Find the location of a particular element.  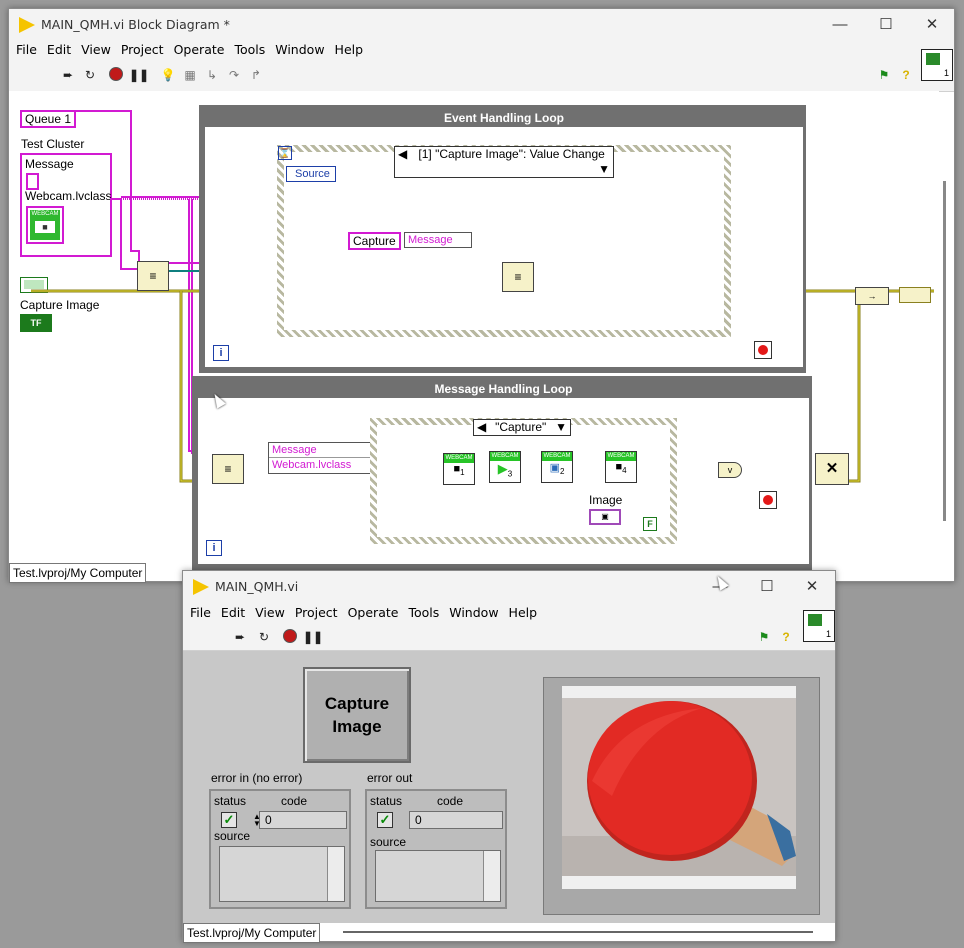

capture-image-button: Capture Image is located at coordinates (357, 715).